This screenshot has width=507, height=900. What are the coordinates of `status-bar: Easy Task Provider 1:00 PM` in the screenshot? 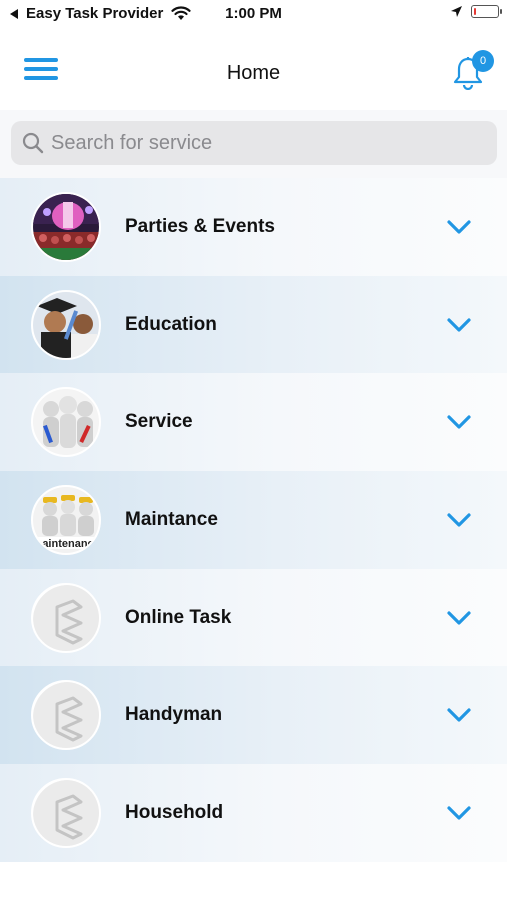 It's located at (253, 15).